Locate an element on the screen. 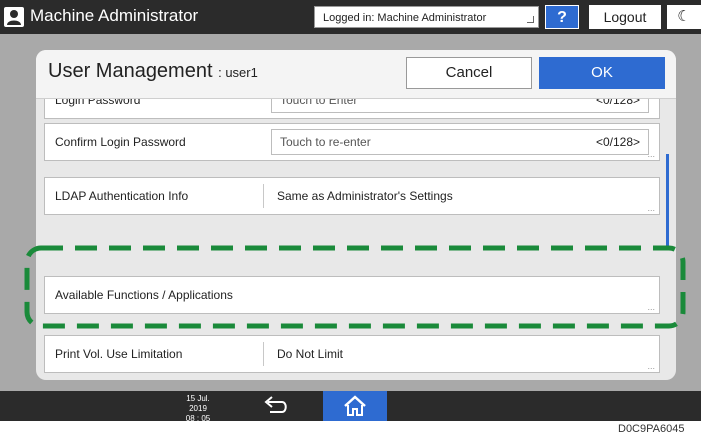 This screenshot has height=438, width=701. top-bar: Machine Administrator Logged in is located at coordinates (350, 17).